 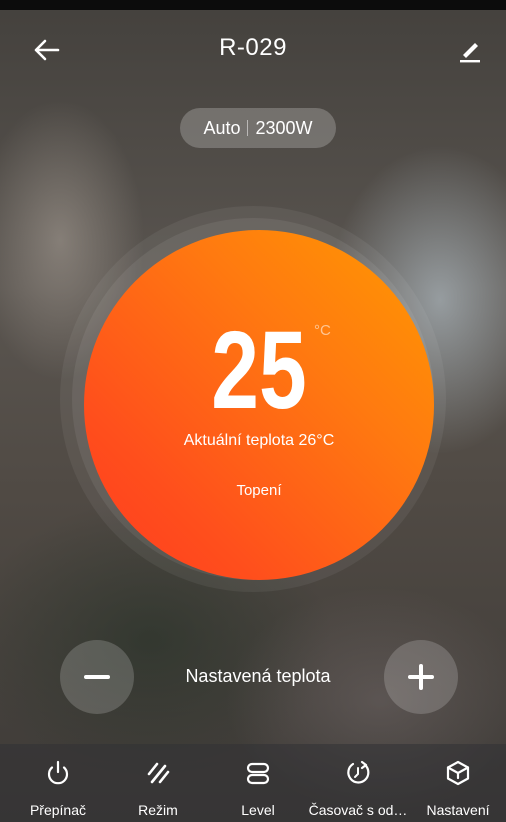 I want to click on status-bar, so click(x=253, y=5).